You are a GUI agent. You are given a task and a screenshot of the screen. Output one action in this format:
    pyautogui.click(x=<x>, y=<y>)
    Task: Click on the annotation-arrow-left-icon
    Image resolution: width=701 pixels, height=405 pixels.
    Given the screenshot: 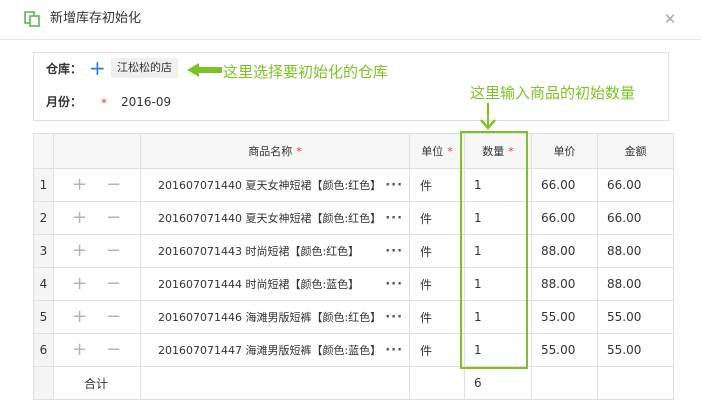 What is the action you would take?
    pyautogui.click(x=204, y=70)
    